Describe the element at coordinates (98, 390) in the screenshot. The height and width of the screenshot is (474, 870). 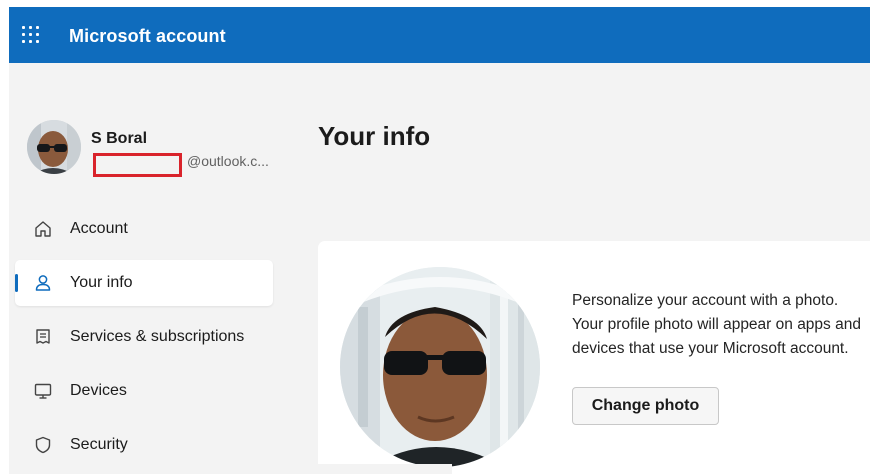
I see `sidebar-item-label: Devices` at that location.